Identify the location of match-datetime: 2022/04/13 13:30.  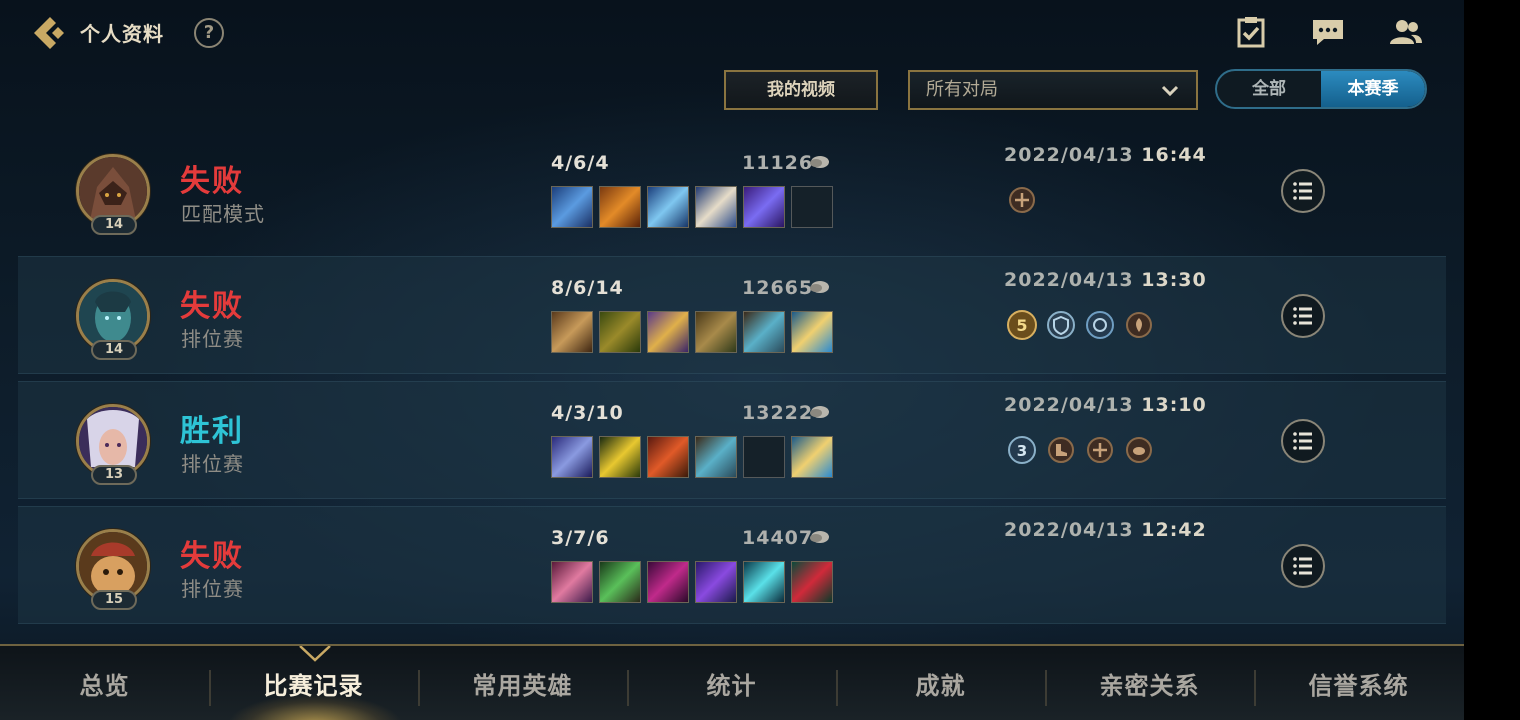
(1105, 280).